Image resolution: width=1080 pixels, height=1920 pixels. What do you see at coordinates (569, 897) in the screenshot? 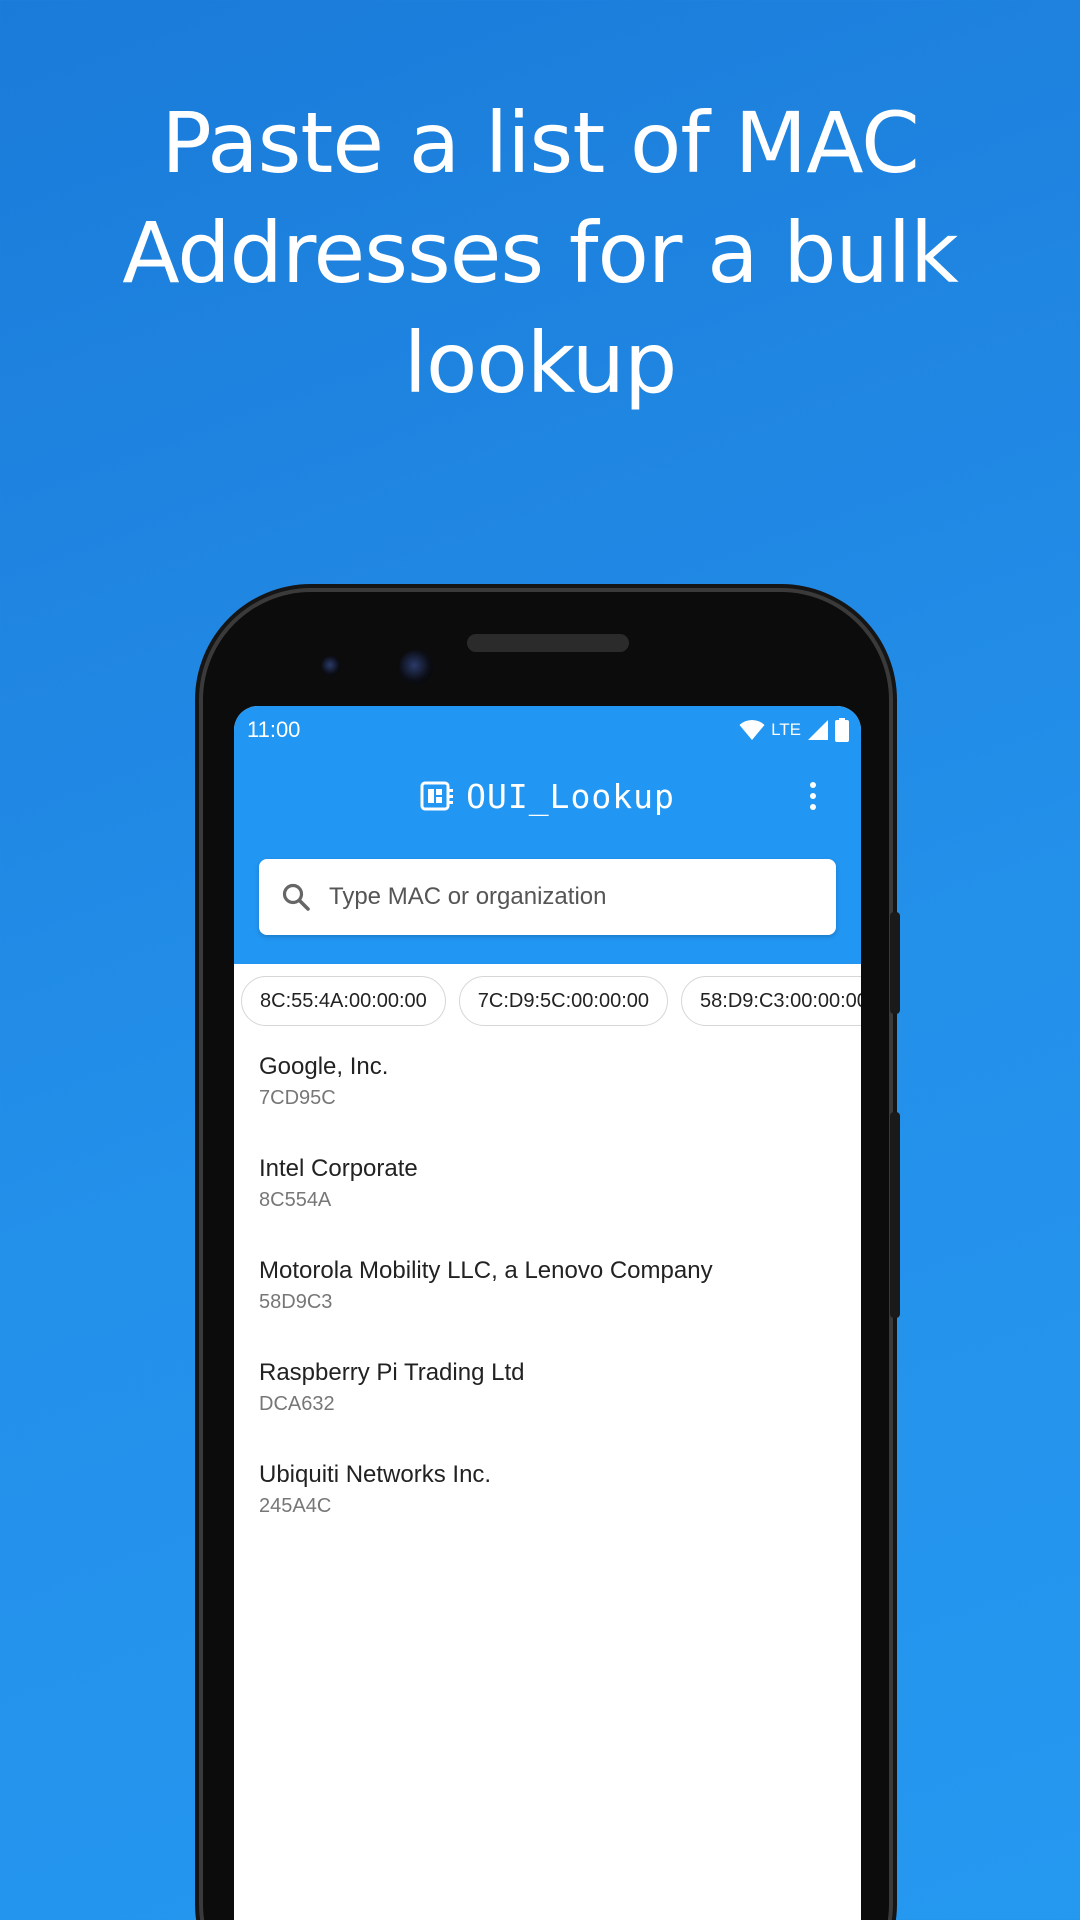
I see `search-input` at bounding box center [569, 897].